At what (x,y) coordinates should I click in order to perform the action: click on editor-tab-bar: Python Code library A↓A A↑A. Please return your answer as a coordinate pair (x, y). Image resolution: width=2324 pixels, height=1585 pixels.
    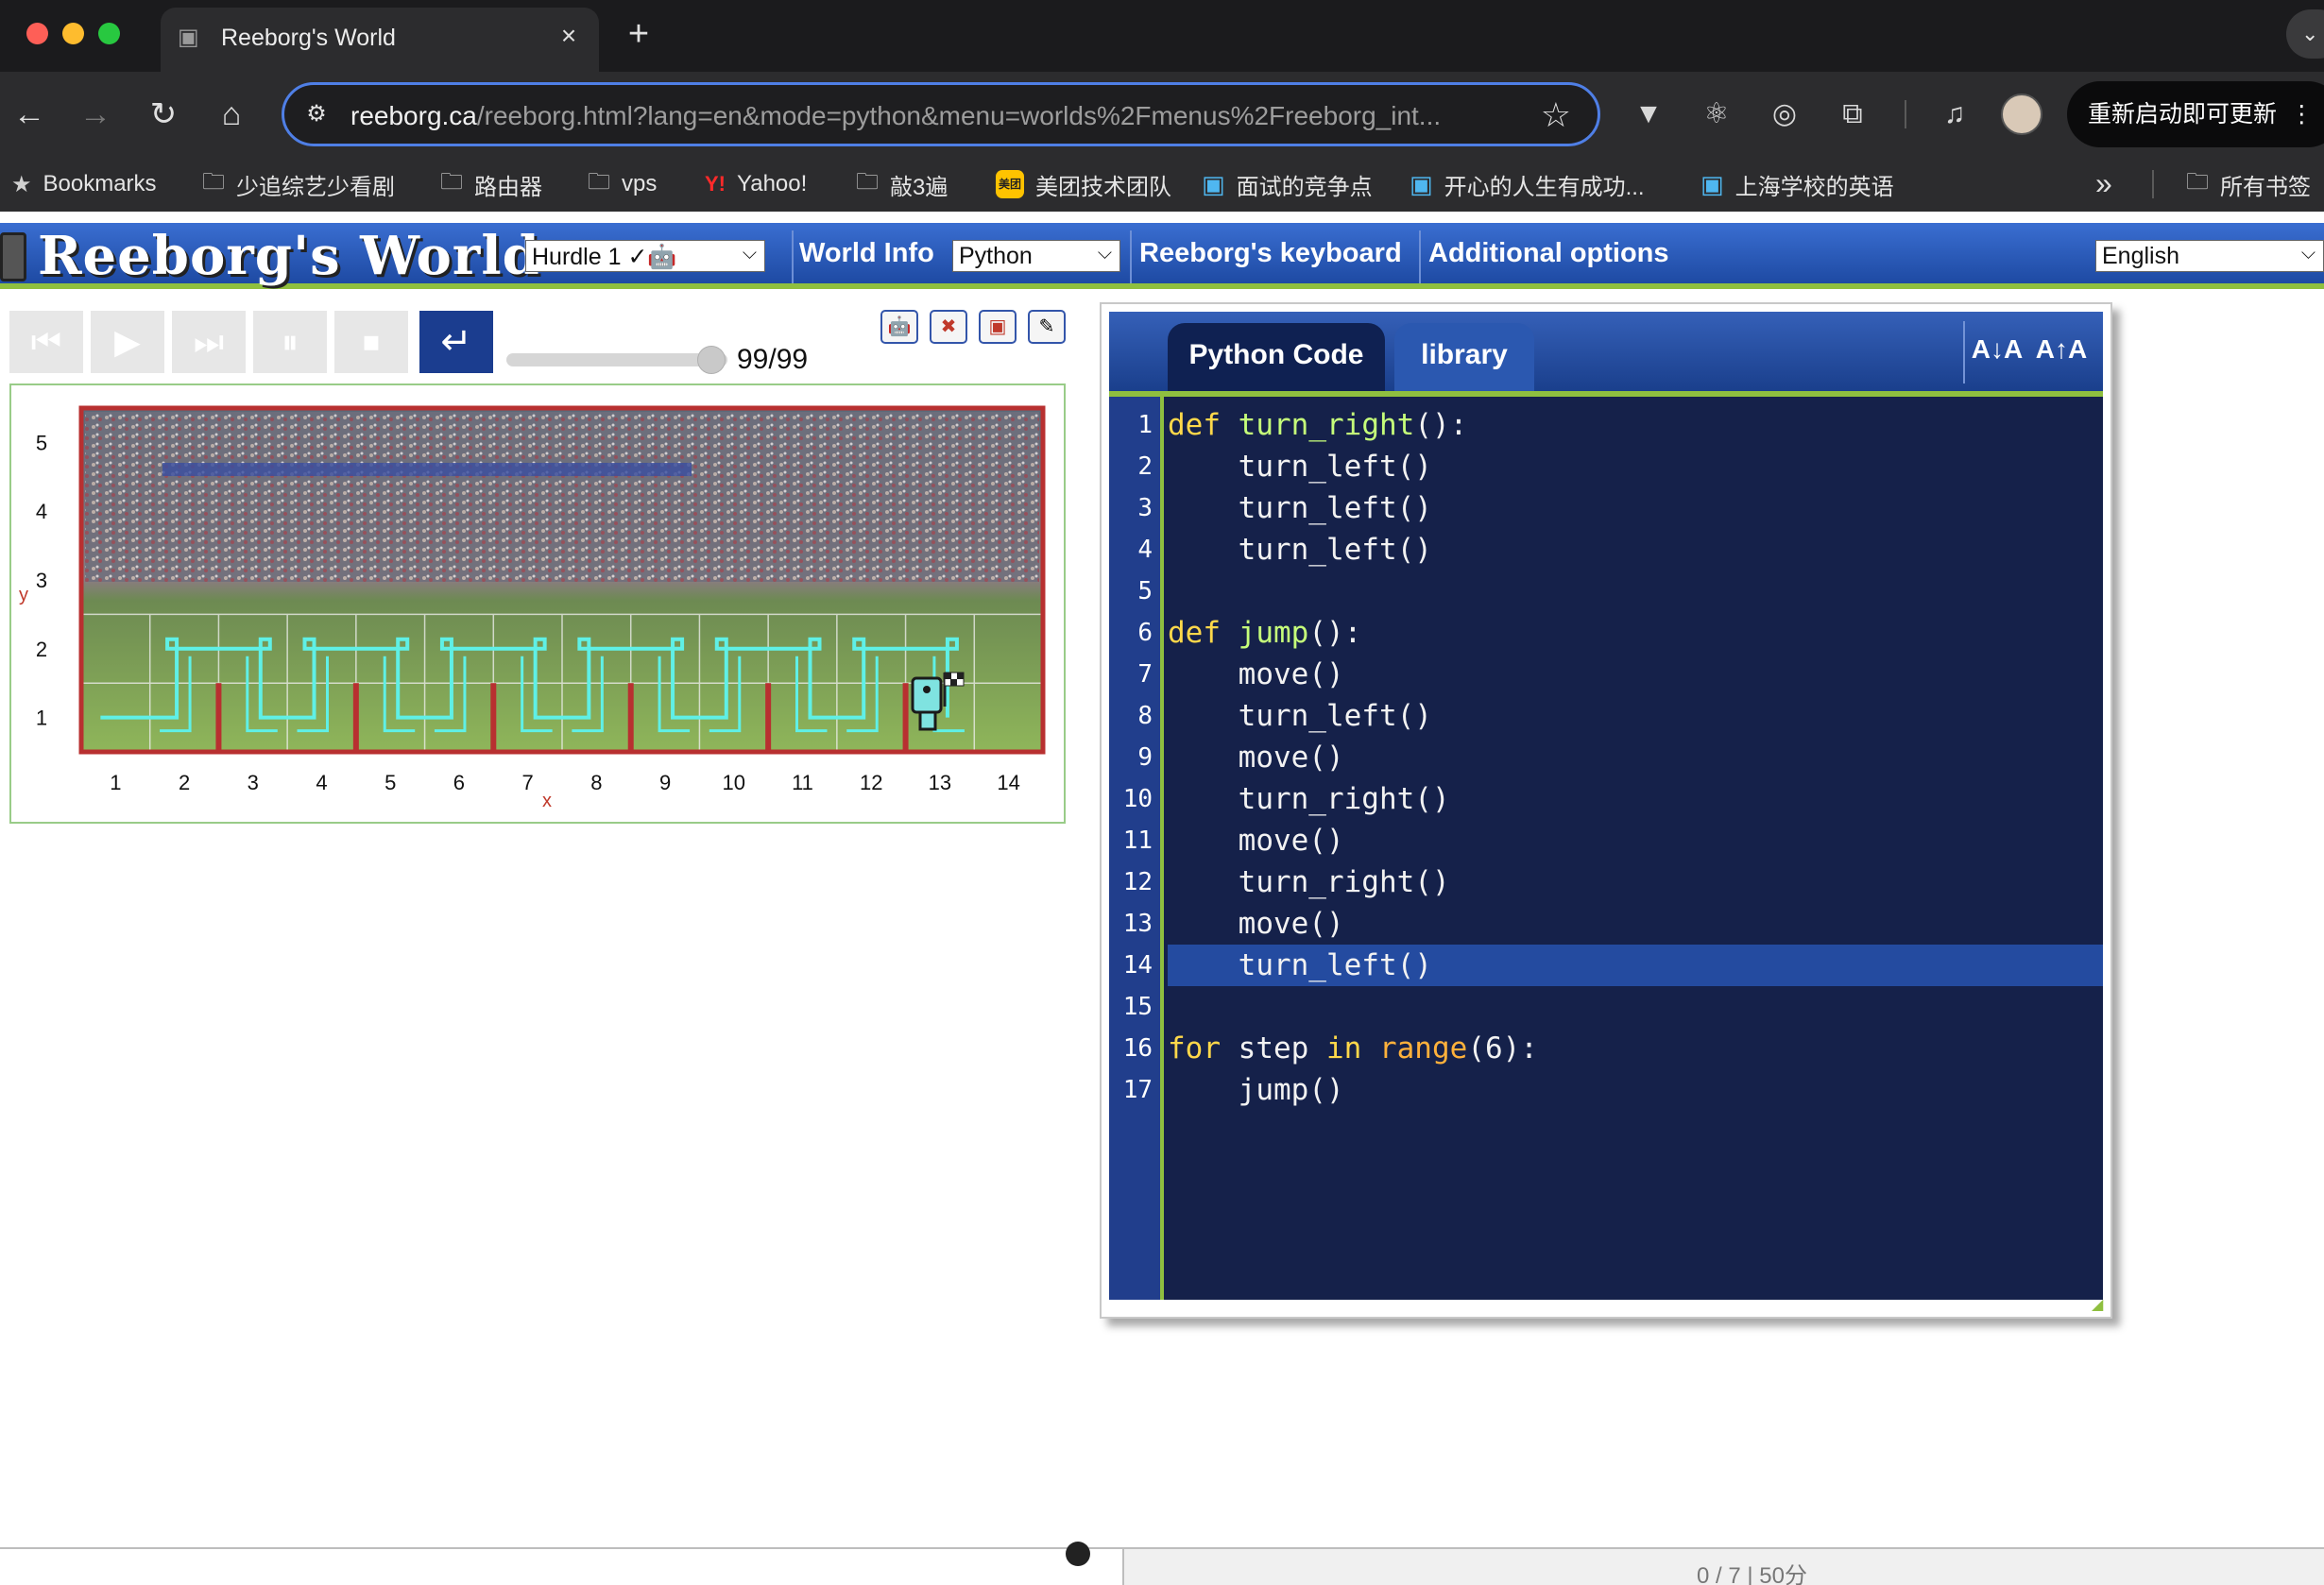
    Looking at the image, I should click on (1606, 354).